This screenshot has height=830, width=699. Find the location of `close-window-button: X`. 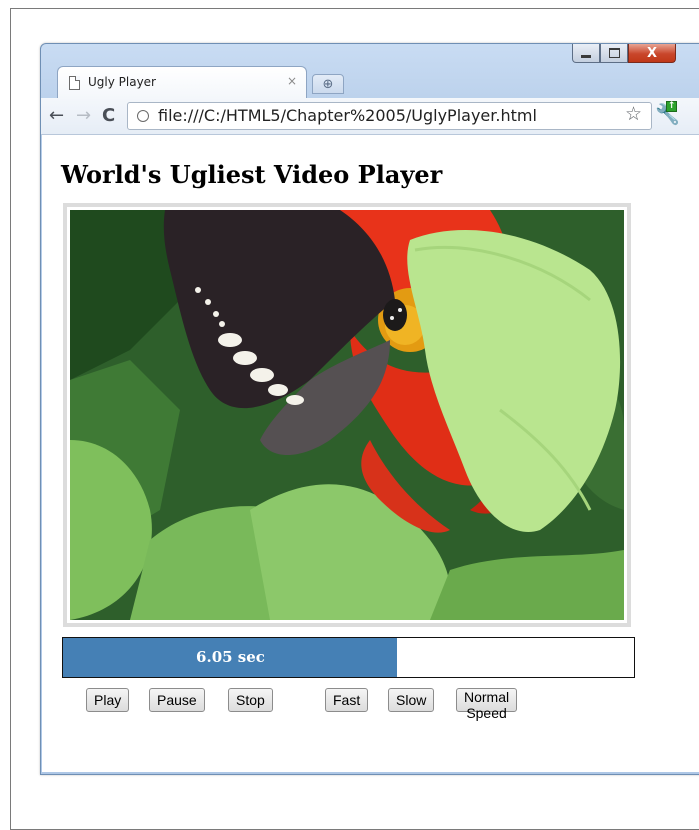

close-window-button: X is located at coordinates (652, 53).